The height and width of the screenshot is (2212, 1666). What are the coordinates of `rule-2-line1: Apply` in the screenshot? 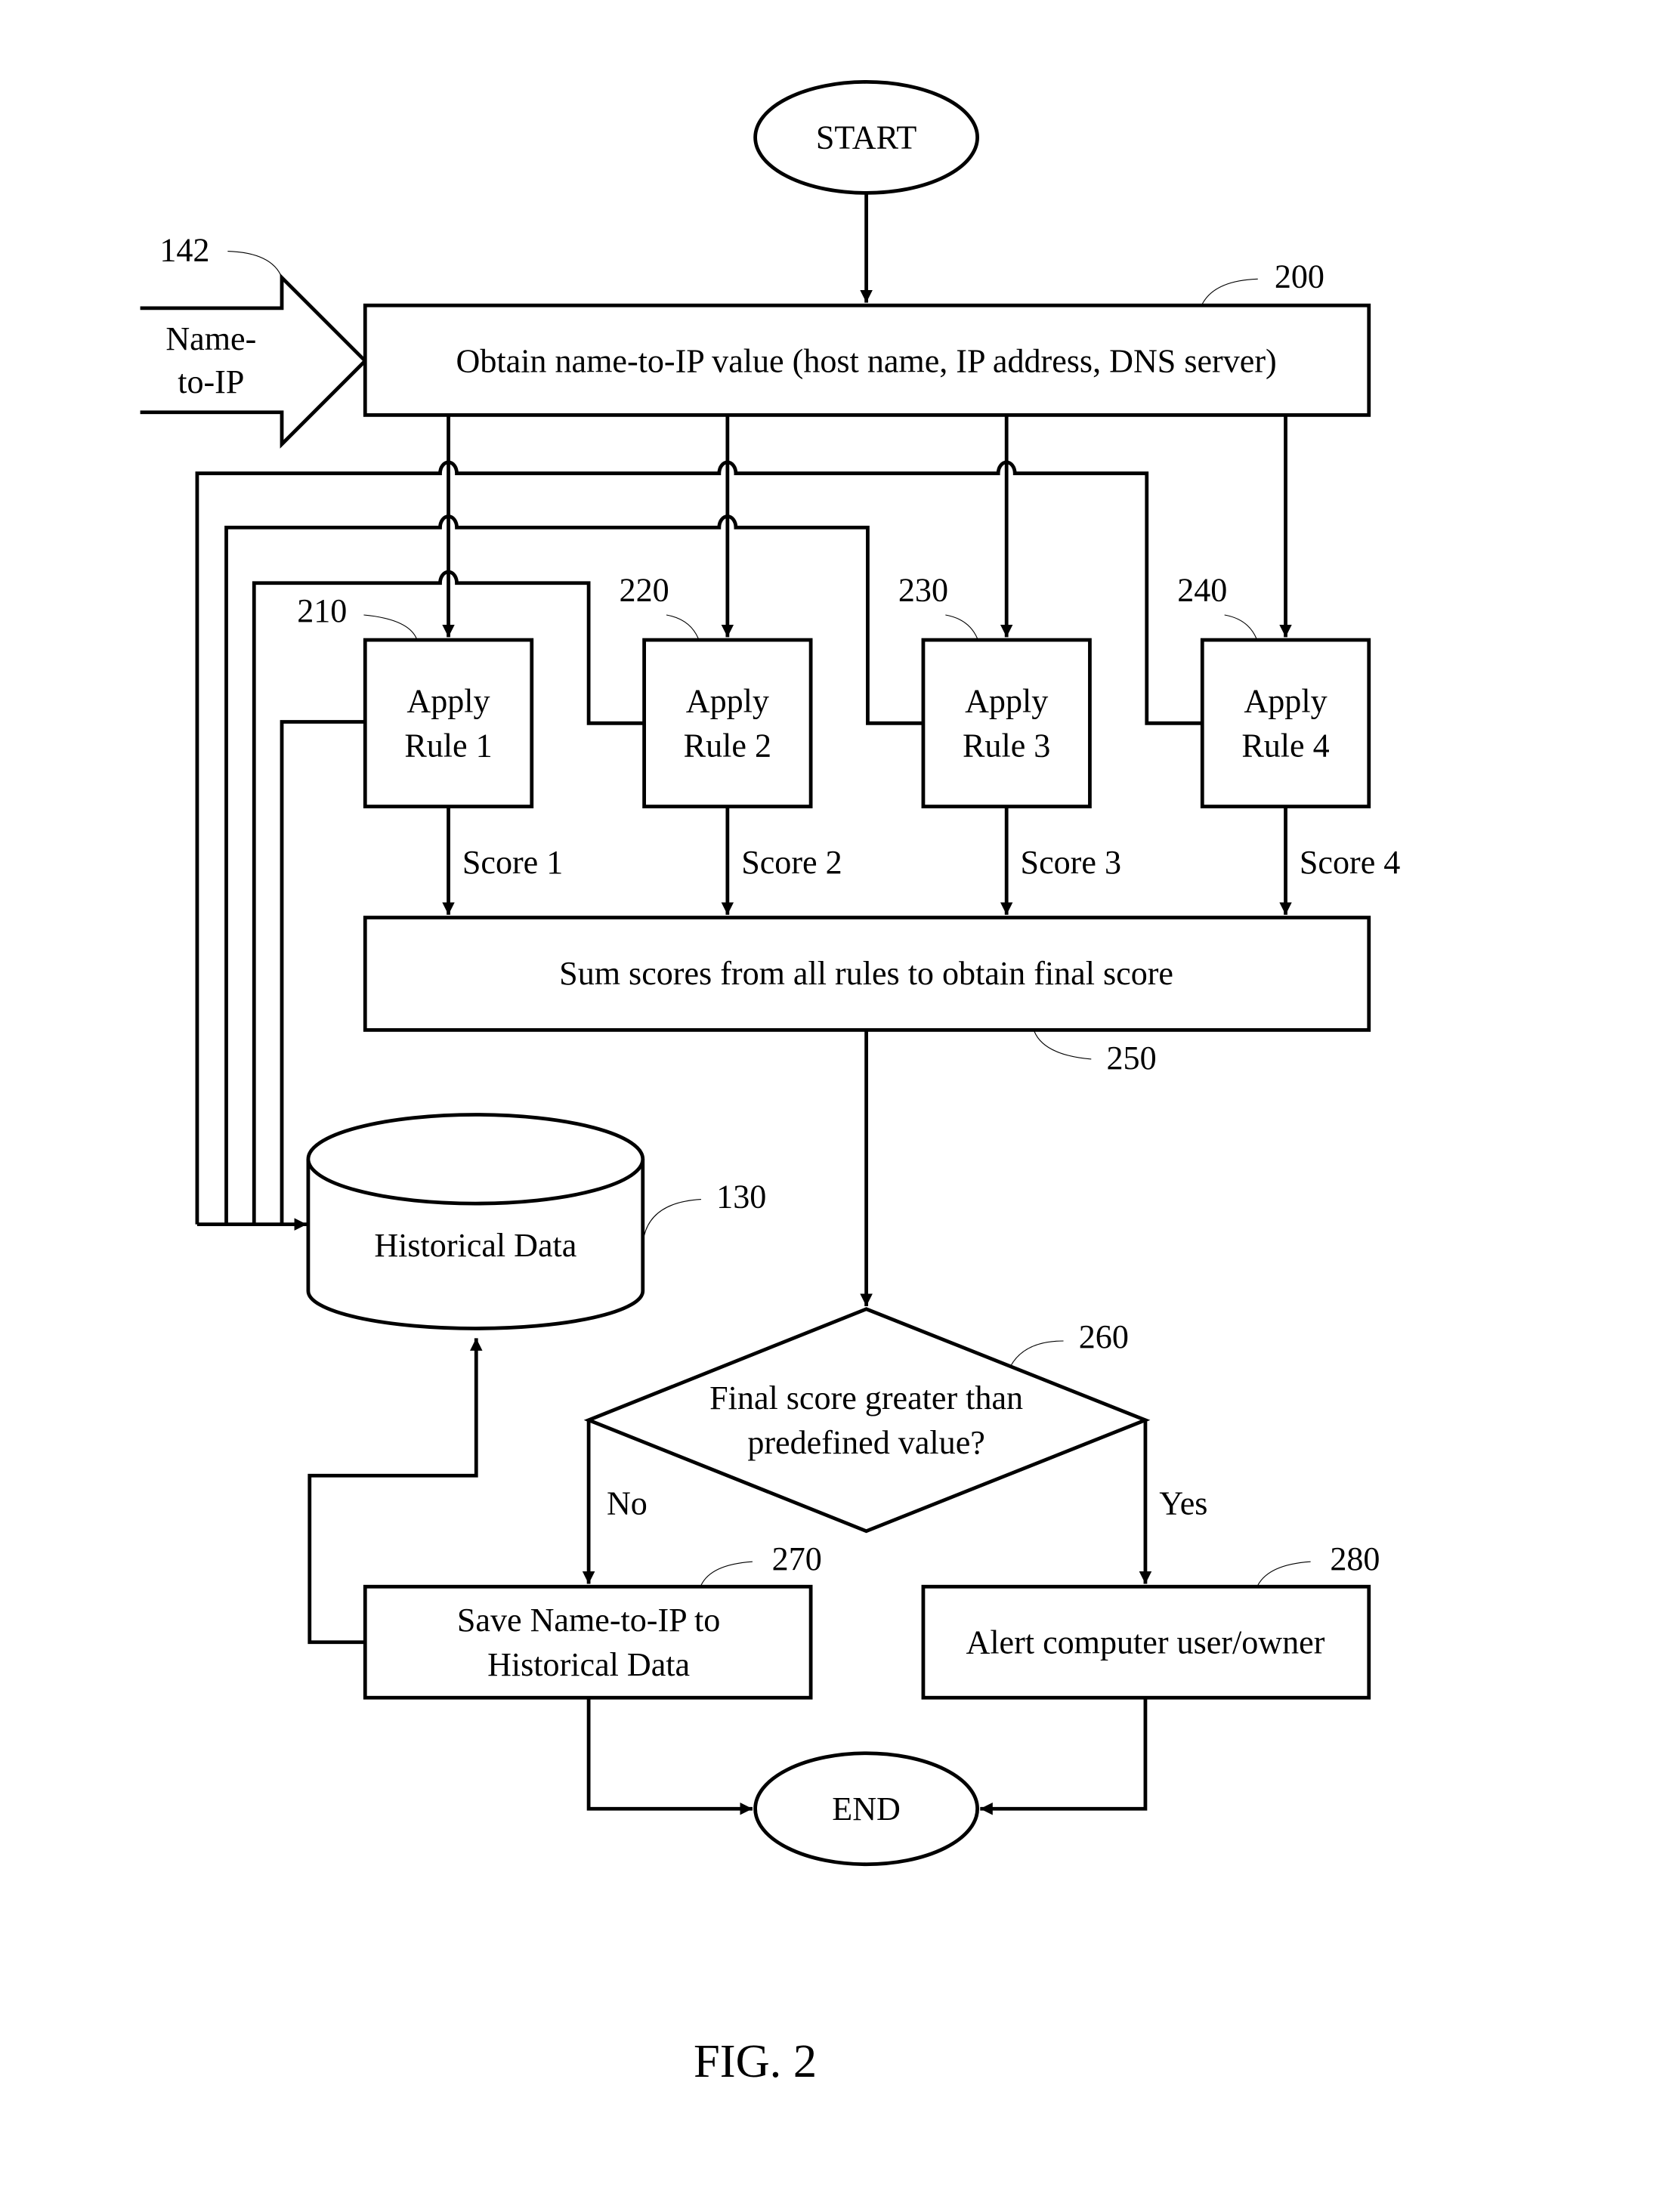 It's located at (727, 702).